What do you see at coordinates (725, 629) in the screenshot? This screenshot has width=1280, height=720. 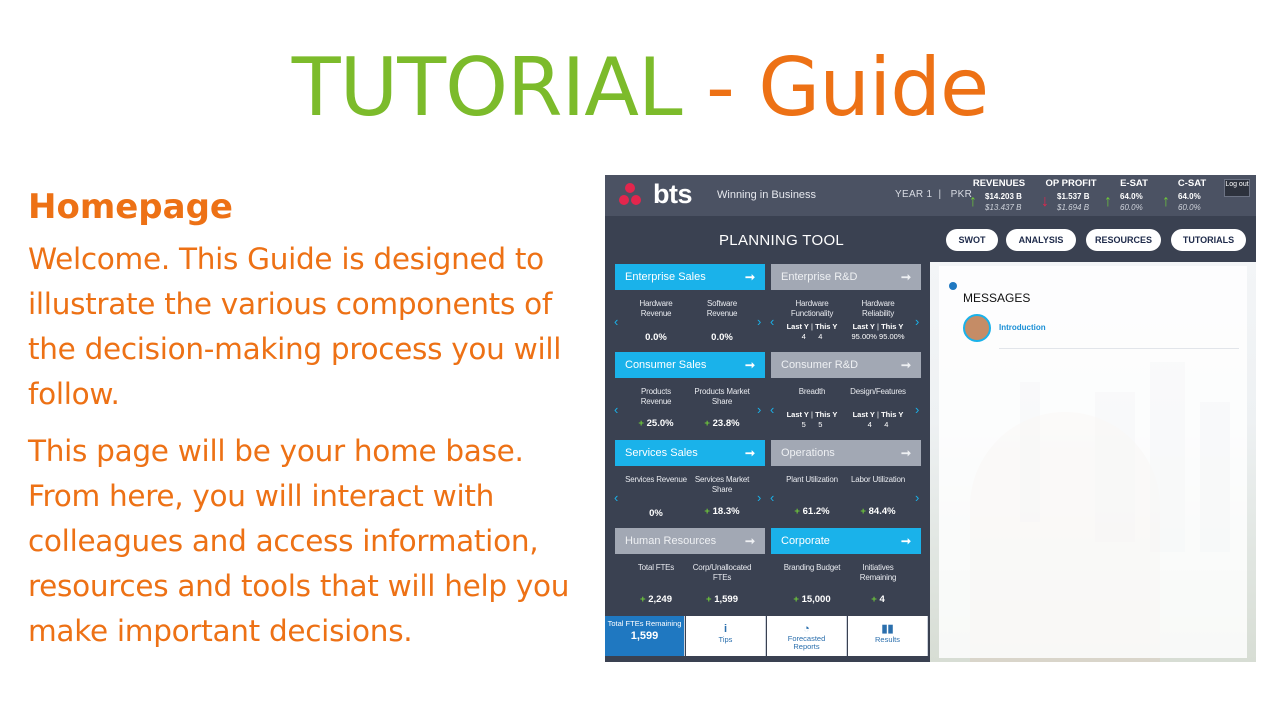 I see `info-icon: i` at bounding box center [725, 629].